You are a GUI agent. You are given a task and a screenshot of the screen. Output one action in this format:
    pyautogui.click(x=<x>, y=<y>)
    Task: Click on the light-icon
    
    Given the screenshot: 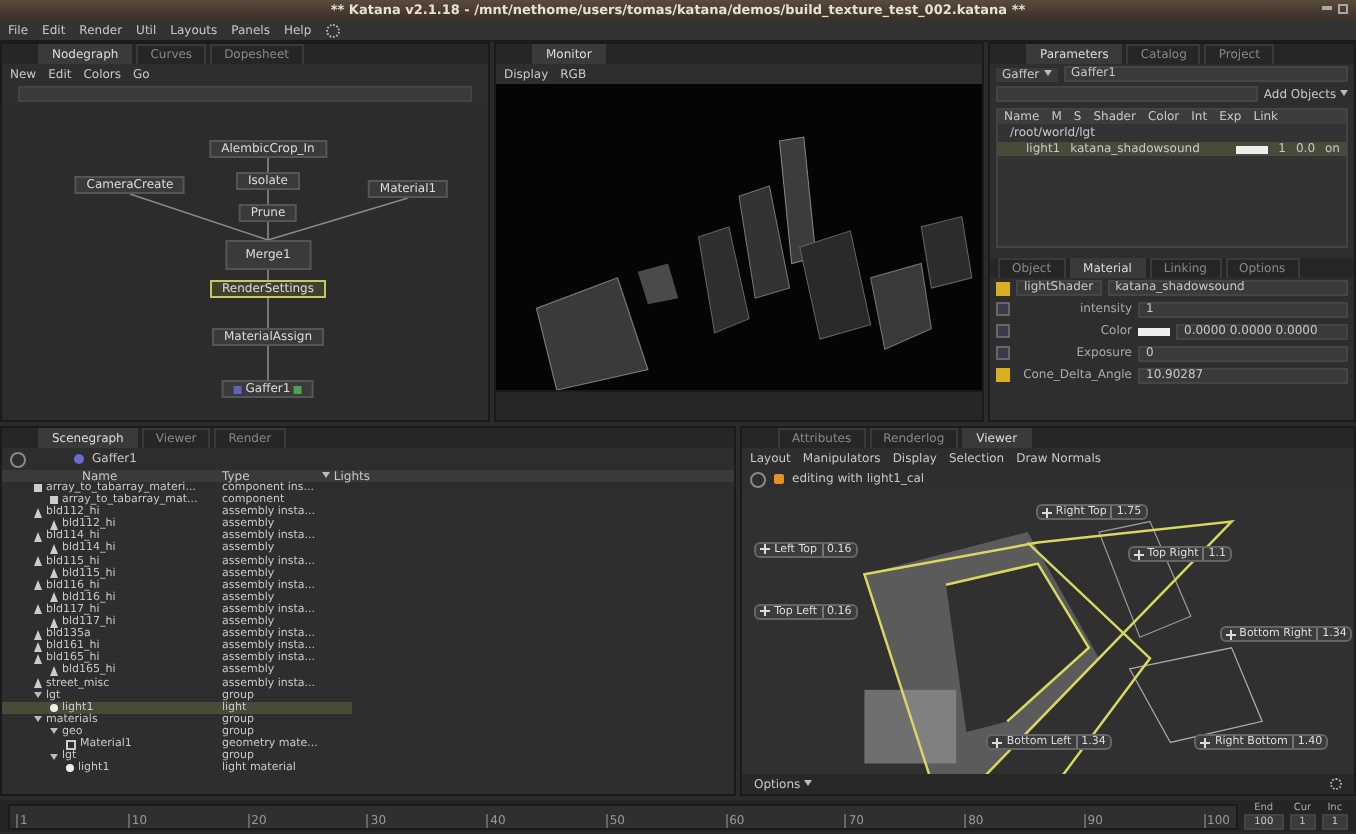 What is the action you would take?
    pyautogui.click(x=779, y=479)
    